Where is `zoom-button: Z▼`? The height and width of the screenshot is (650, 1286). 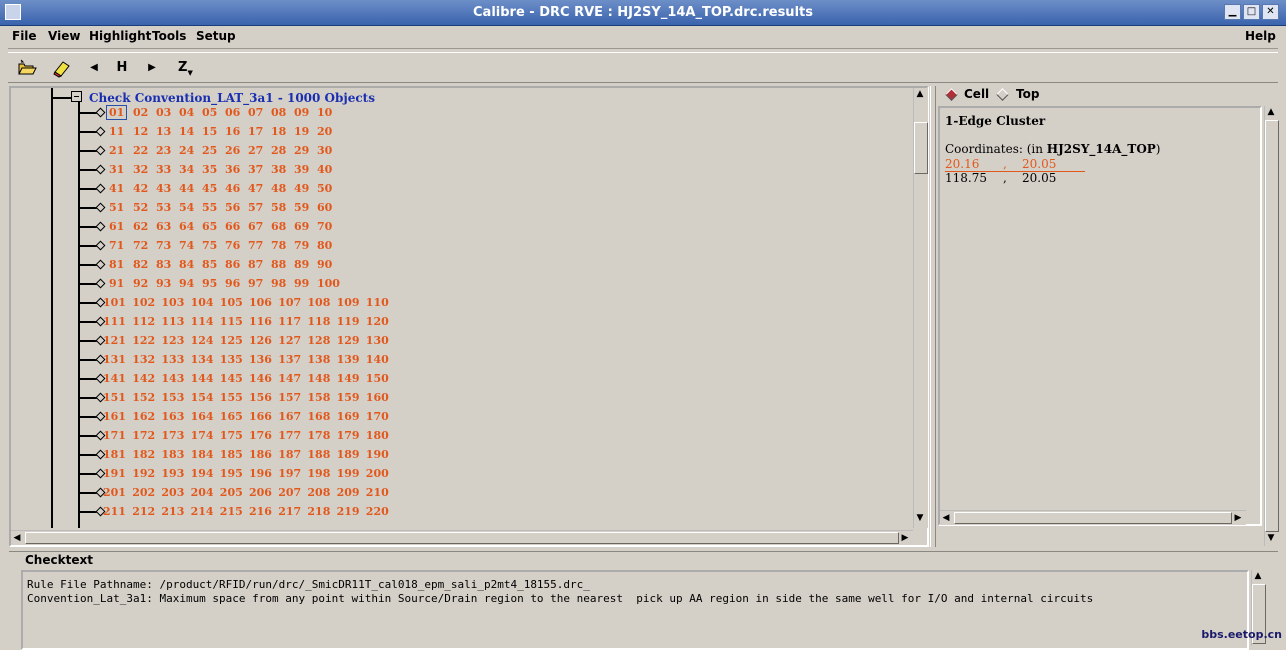 zoom-button: Z▼ is located at coordinates (189, 68).